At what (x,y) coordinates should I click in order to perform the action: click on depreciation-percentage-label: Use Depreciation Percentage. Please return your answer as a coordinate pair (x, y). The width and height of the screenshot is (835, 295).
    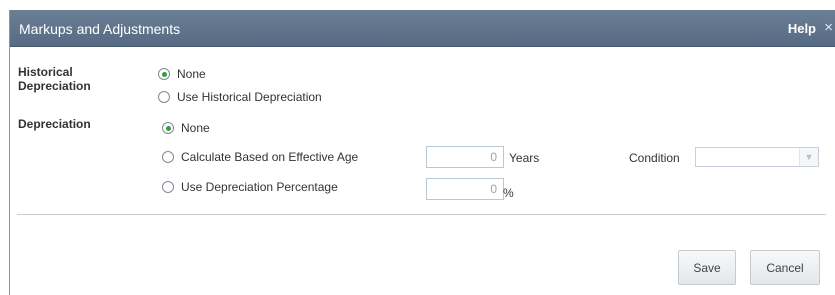
    Looking at the image, I should click on (259, 187).